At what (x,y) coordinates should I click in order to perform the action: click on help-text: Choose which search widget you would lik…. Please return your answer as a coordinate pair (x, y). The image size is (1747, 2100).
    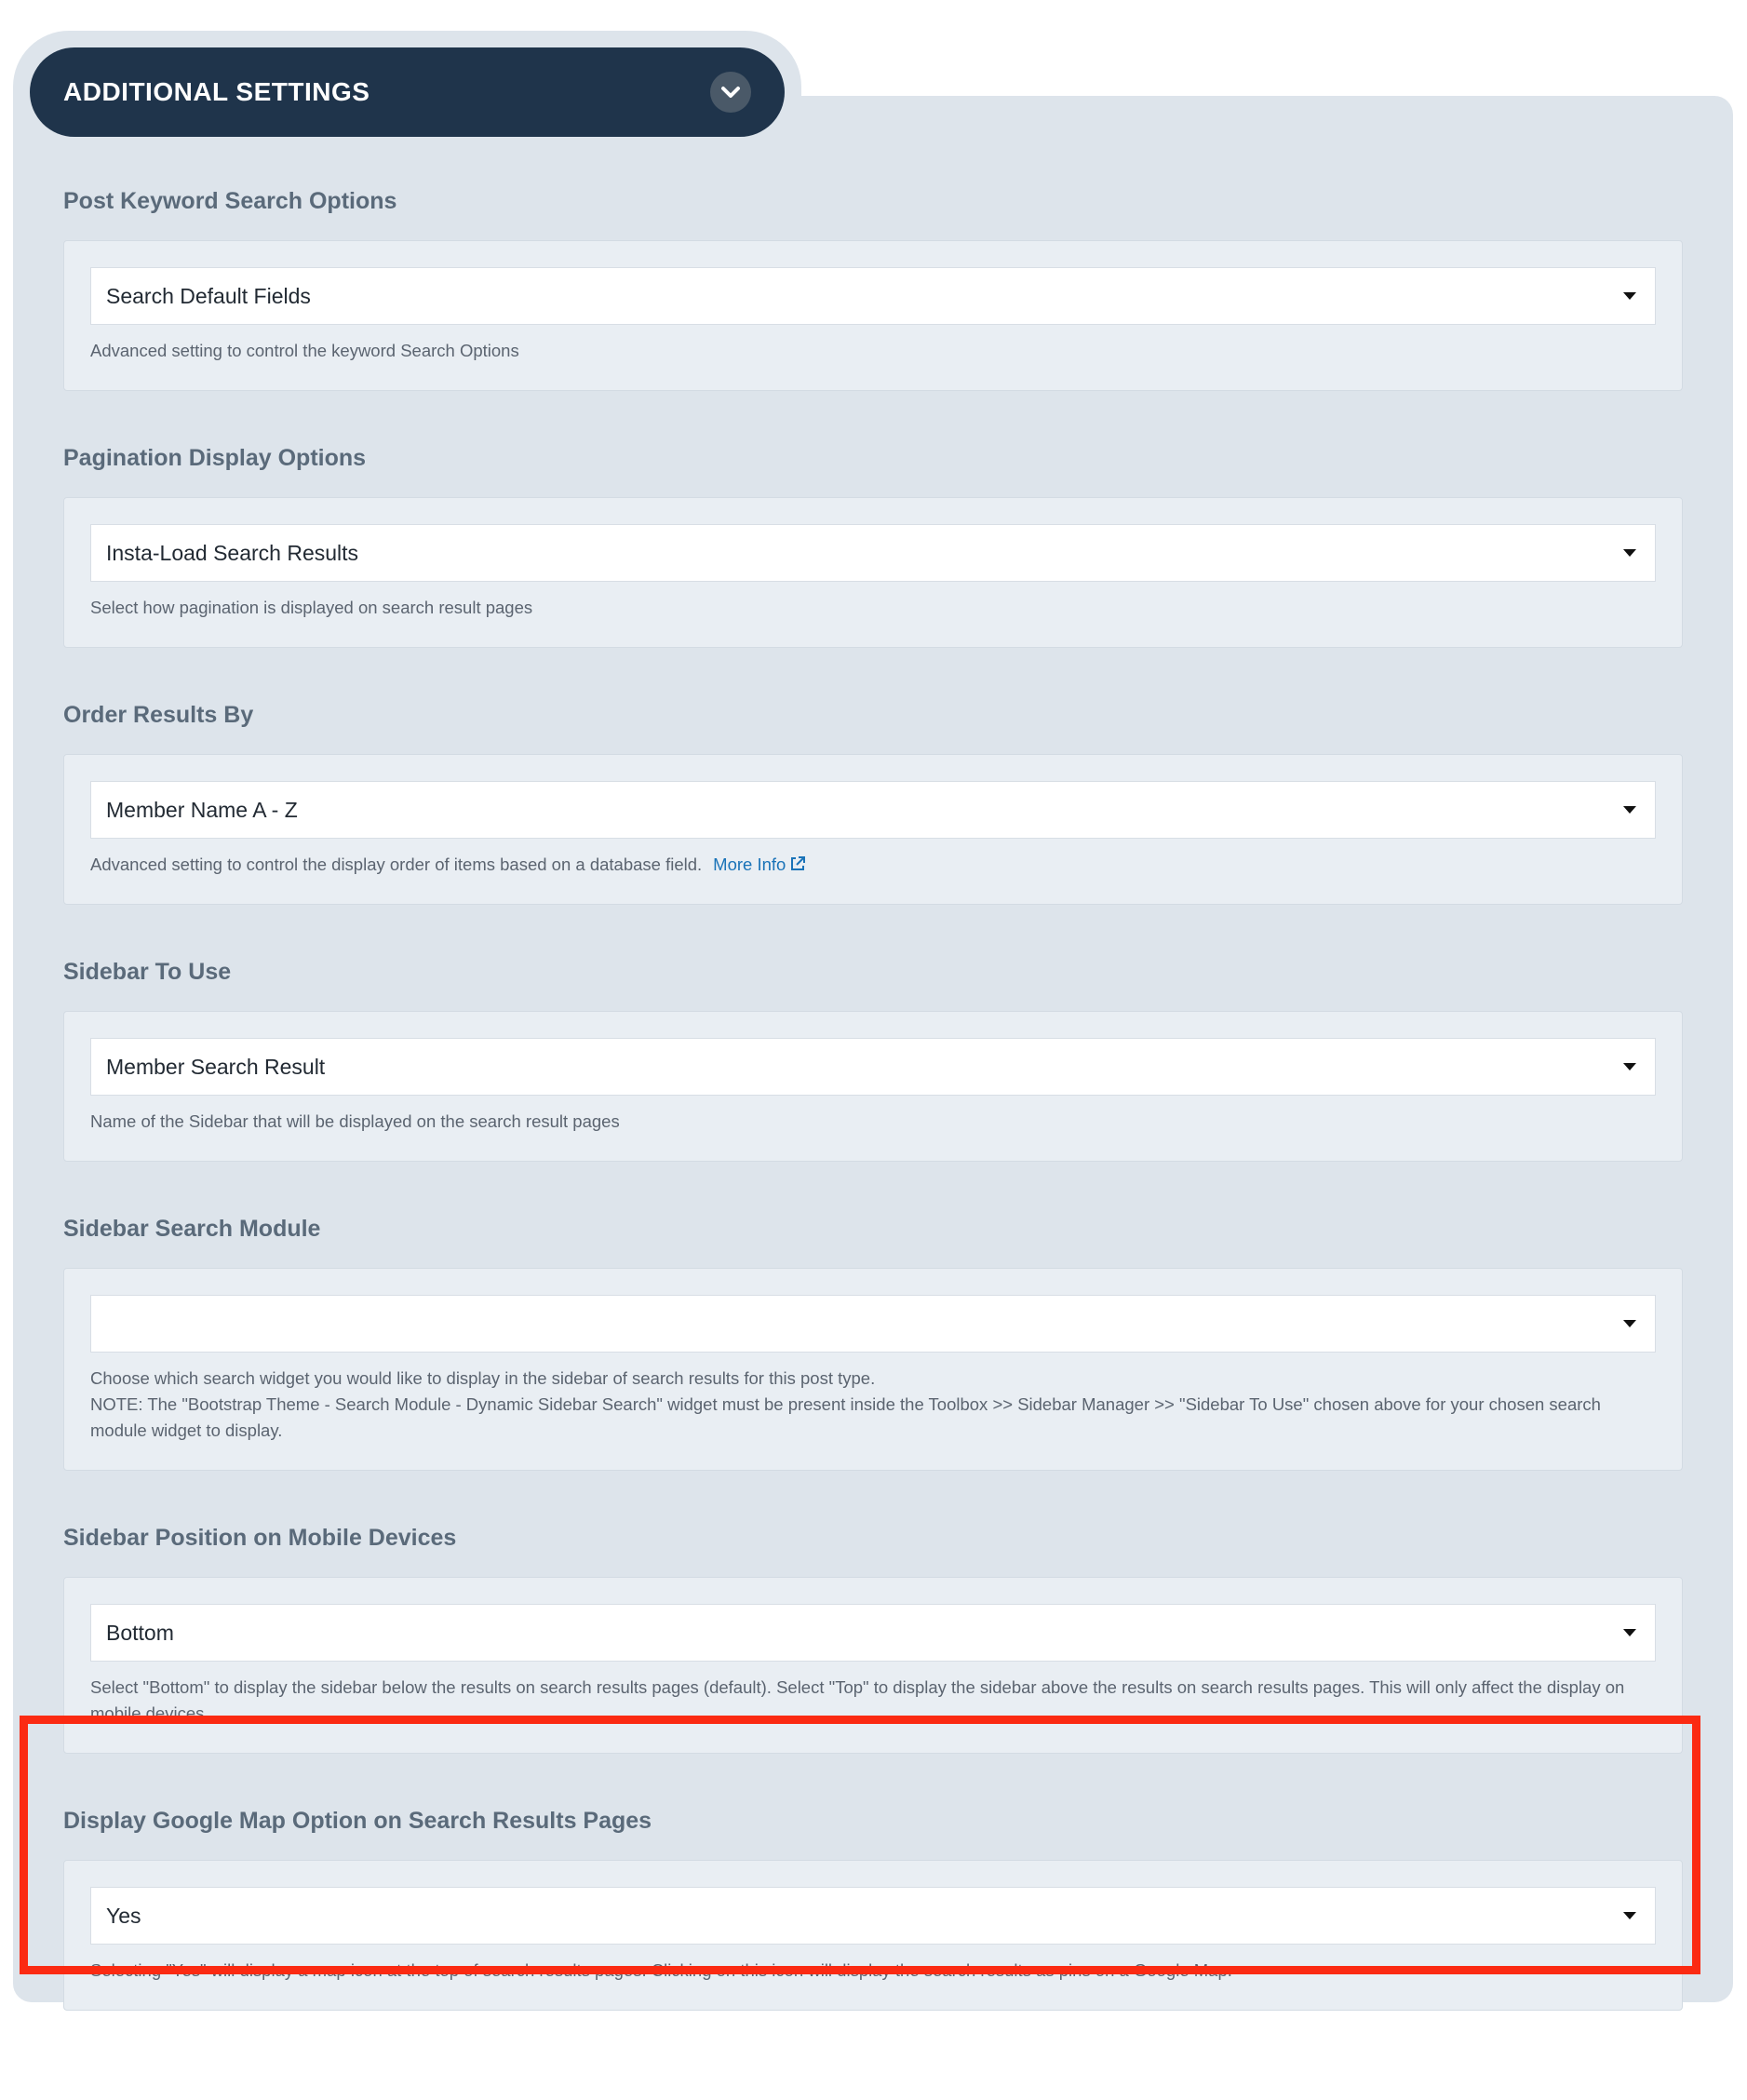
    Looking at the image, I should click on (873, 1405).